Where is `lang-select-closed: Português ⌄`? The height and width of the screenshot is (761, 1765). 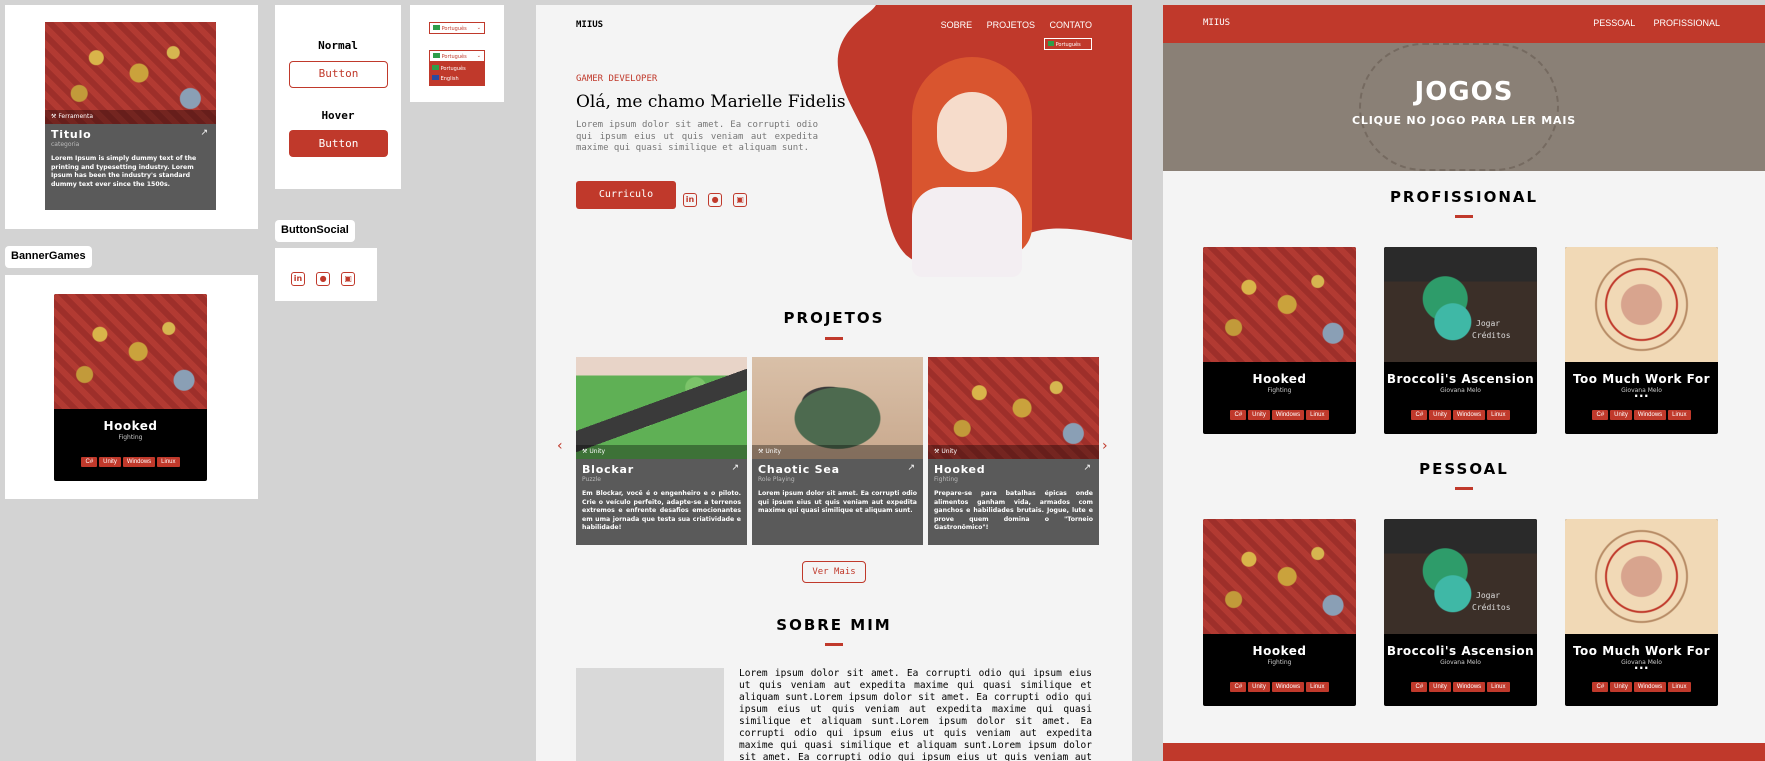
lang-select-closed: Português ⌄ is located at coordinates (457, 28).